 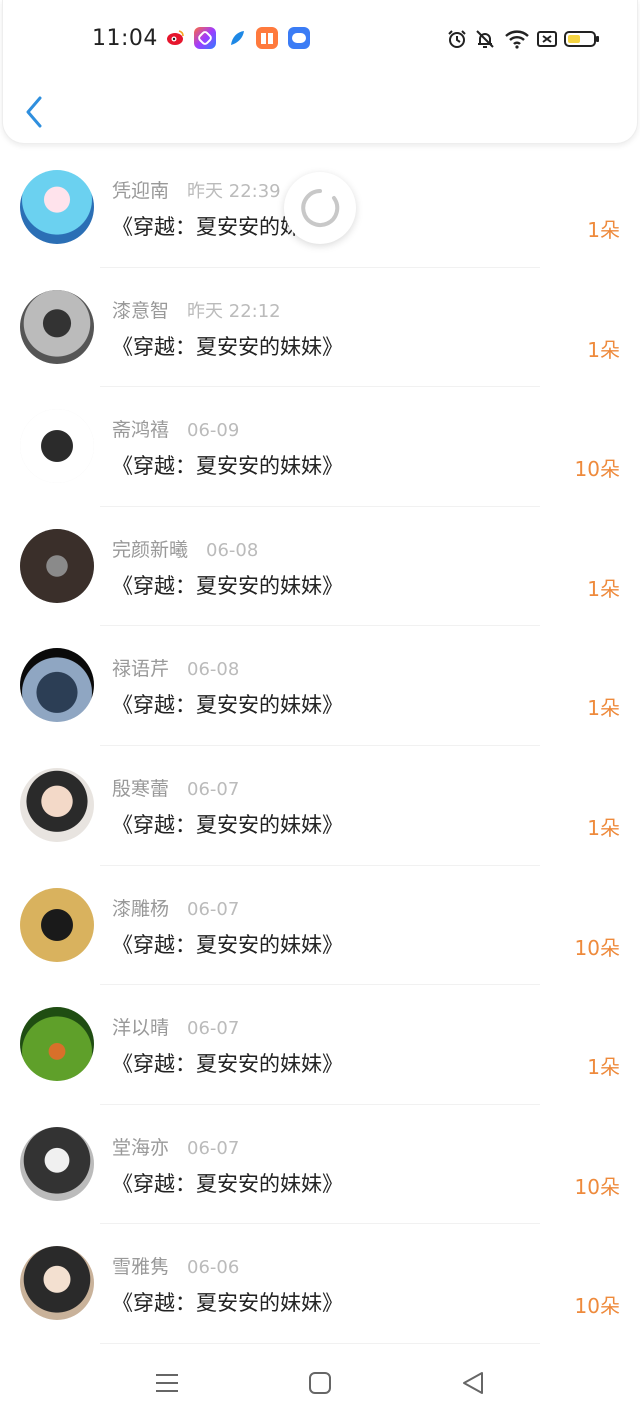 What do you see at coordinates (175, 1265) in the screenshot?
I see `giver-name: 雪雅隽 06-06` at bounding box center [175, 1265].